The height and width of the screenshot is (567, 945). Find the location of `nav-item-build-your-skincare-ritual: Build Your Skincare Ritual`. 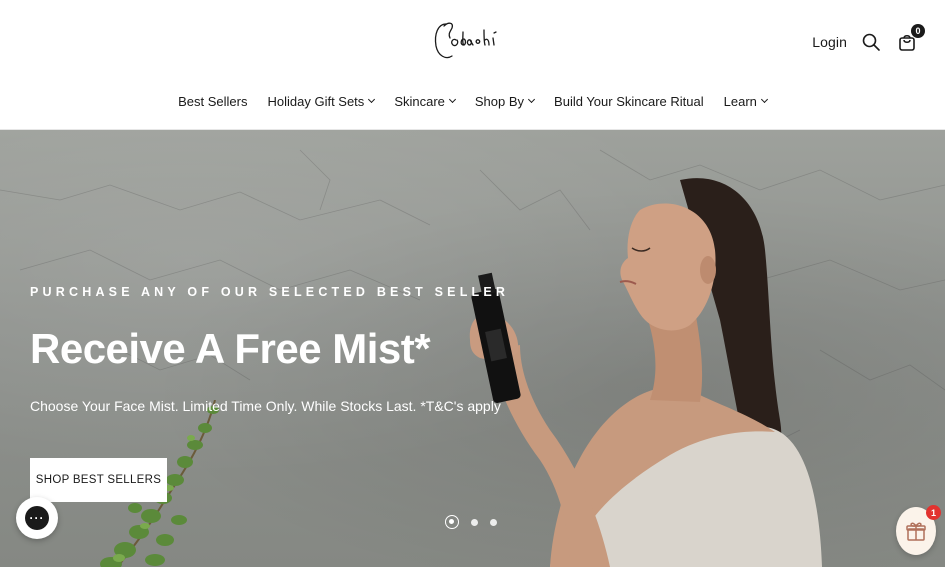

nav-item-build-your-skincare-ritual: Build Your Skincare Ritual is located at coordinates (629, 101).